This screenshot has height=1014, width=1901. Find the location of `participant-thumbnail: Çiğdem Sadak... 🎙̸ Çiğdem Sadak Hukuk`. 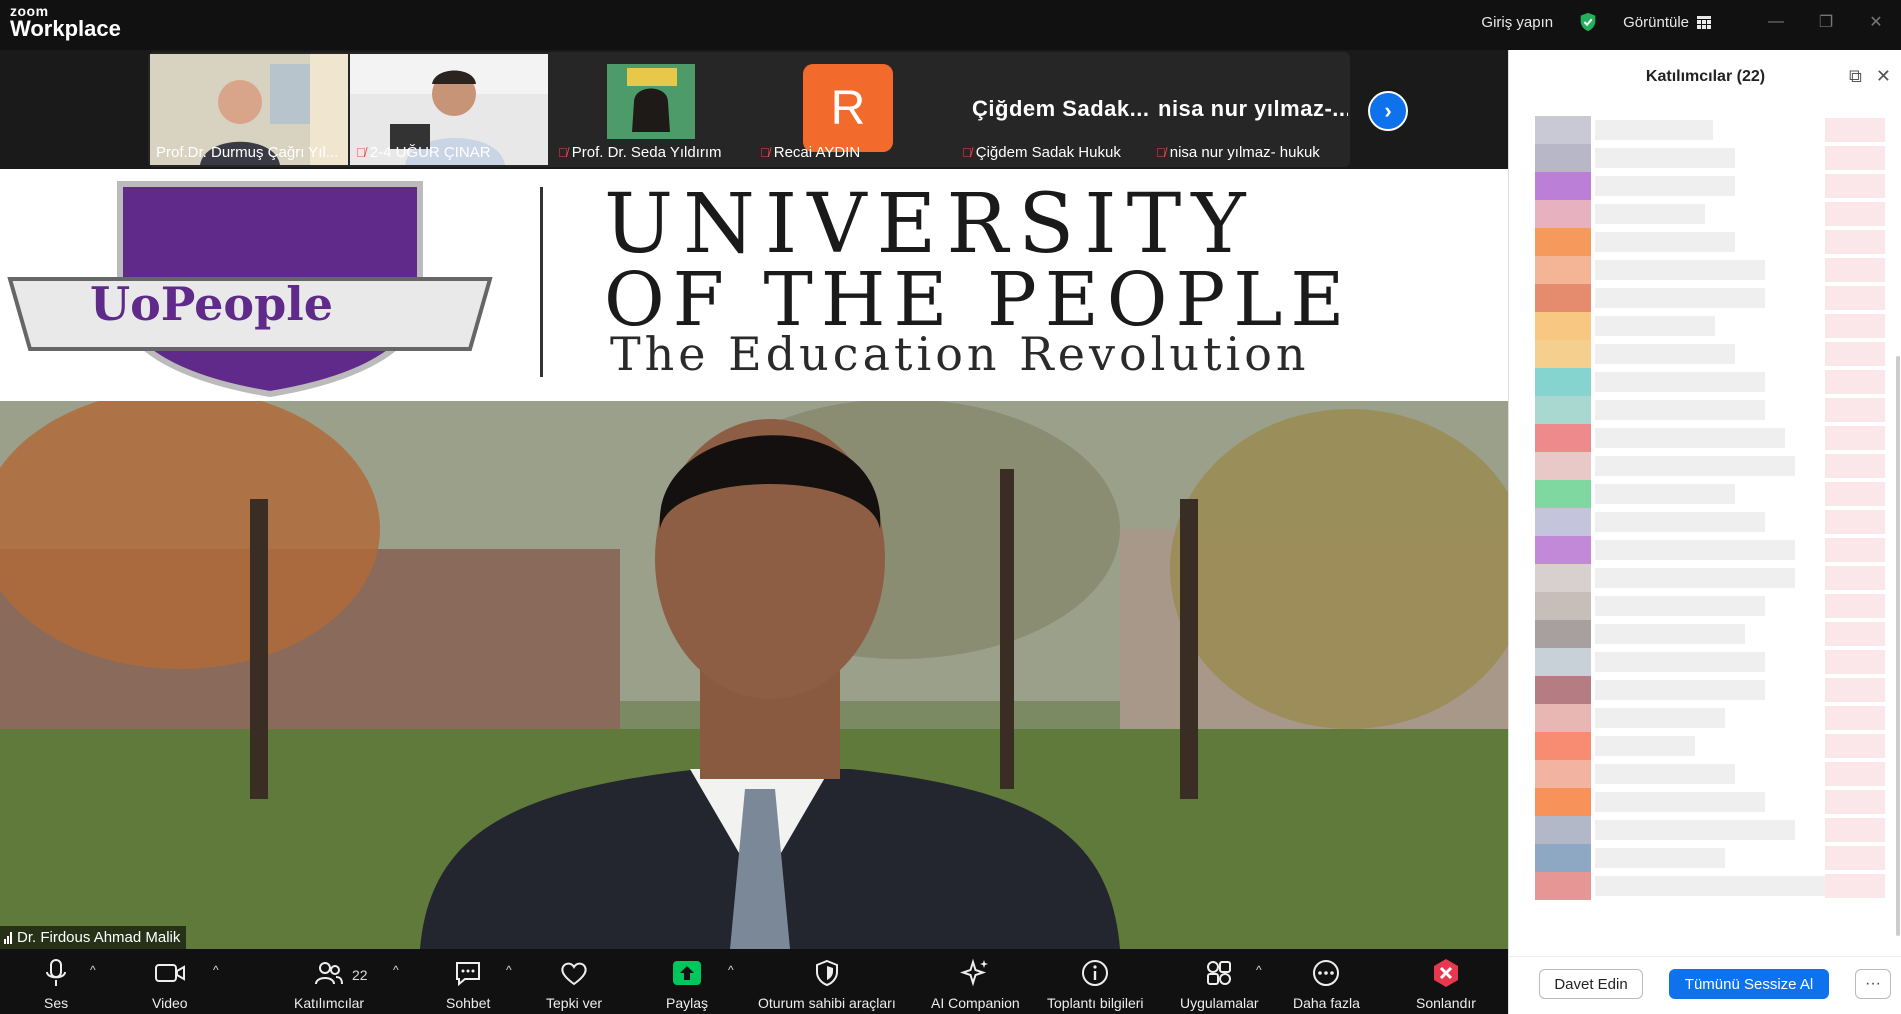

participant-thumbnail: Çiğdem Sadak... 🎙̸ Çiğdem Sadak Hukuk is located at coordinates (1055, 109).